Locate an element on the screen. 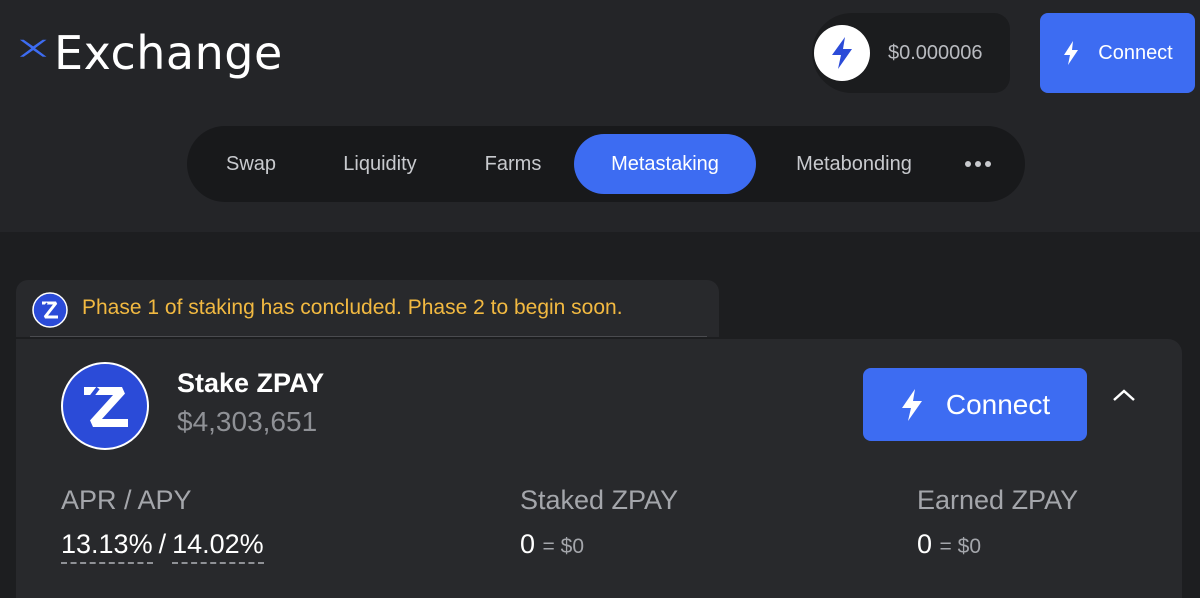  staked-value: 0 is located at coordinates (528, 544).